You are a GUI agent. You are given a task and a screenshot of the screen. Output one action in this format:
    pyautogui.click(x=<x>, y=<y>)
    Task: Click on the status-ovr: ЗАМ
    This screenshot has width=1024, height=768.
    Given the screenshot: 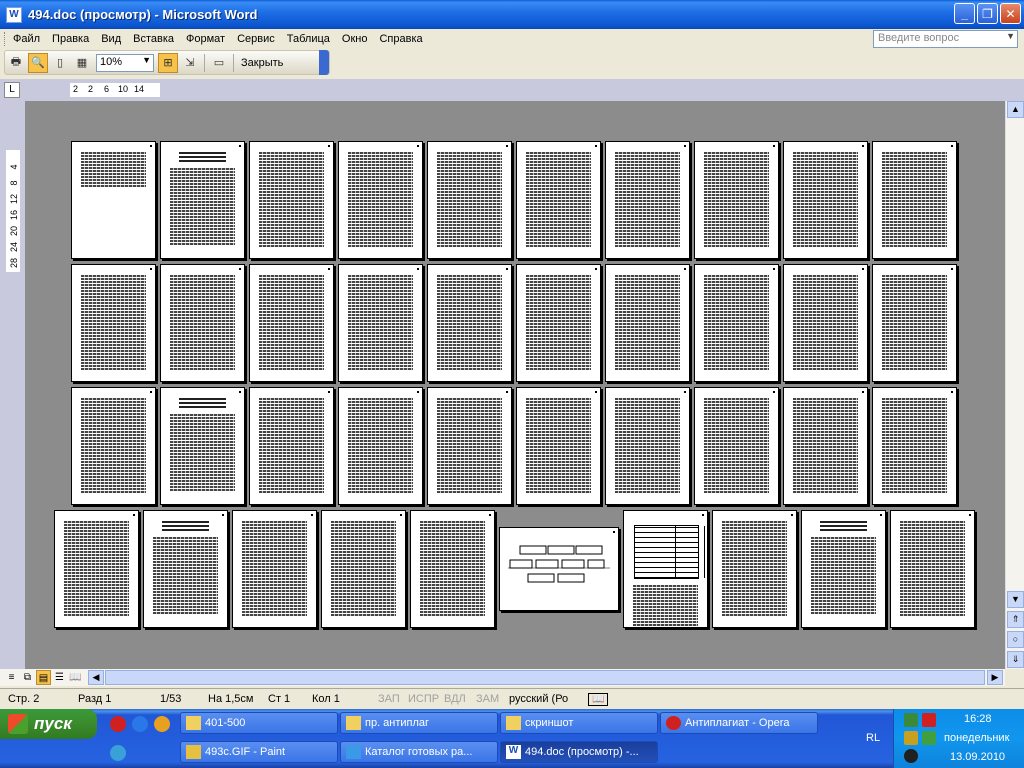 What is the action you would take?
    pyautogui.click(x=487, y=699)
    